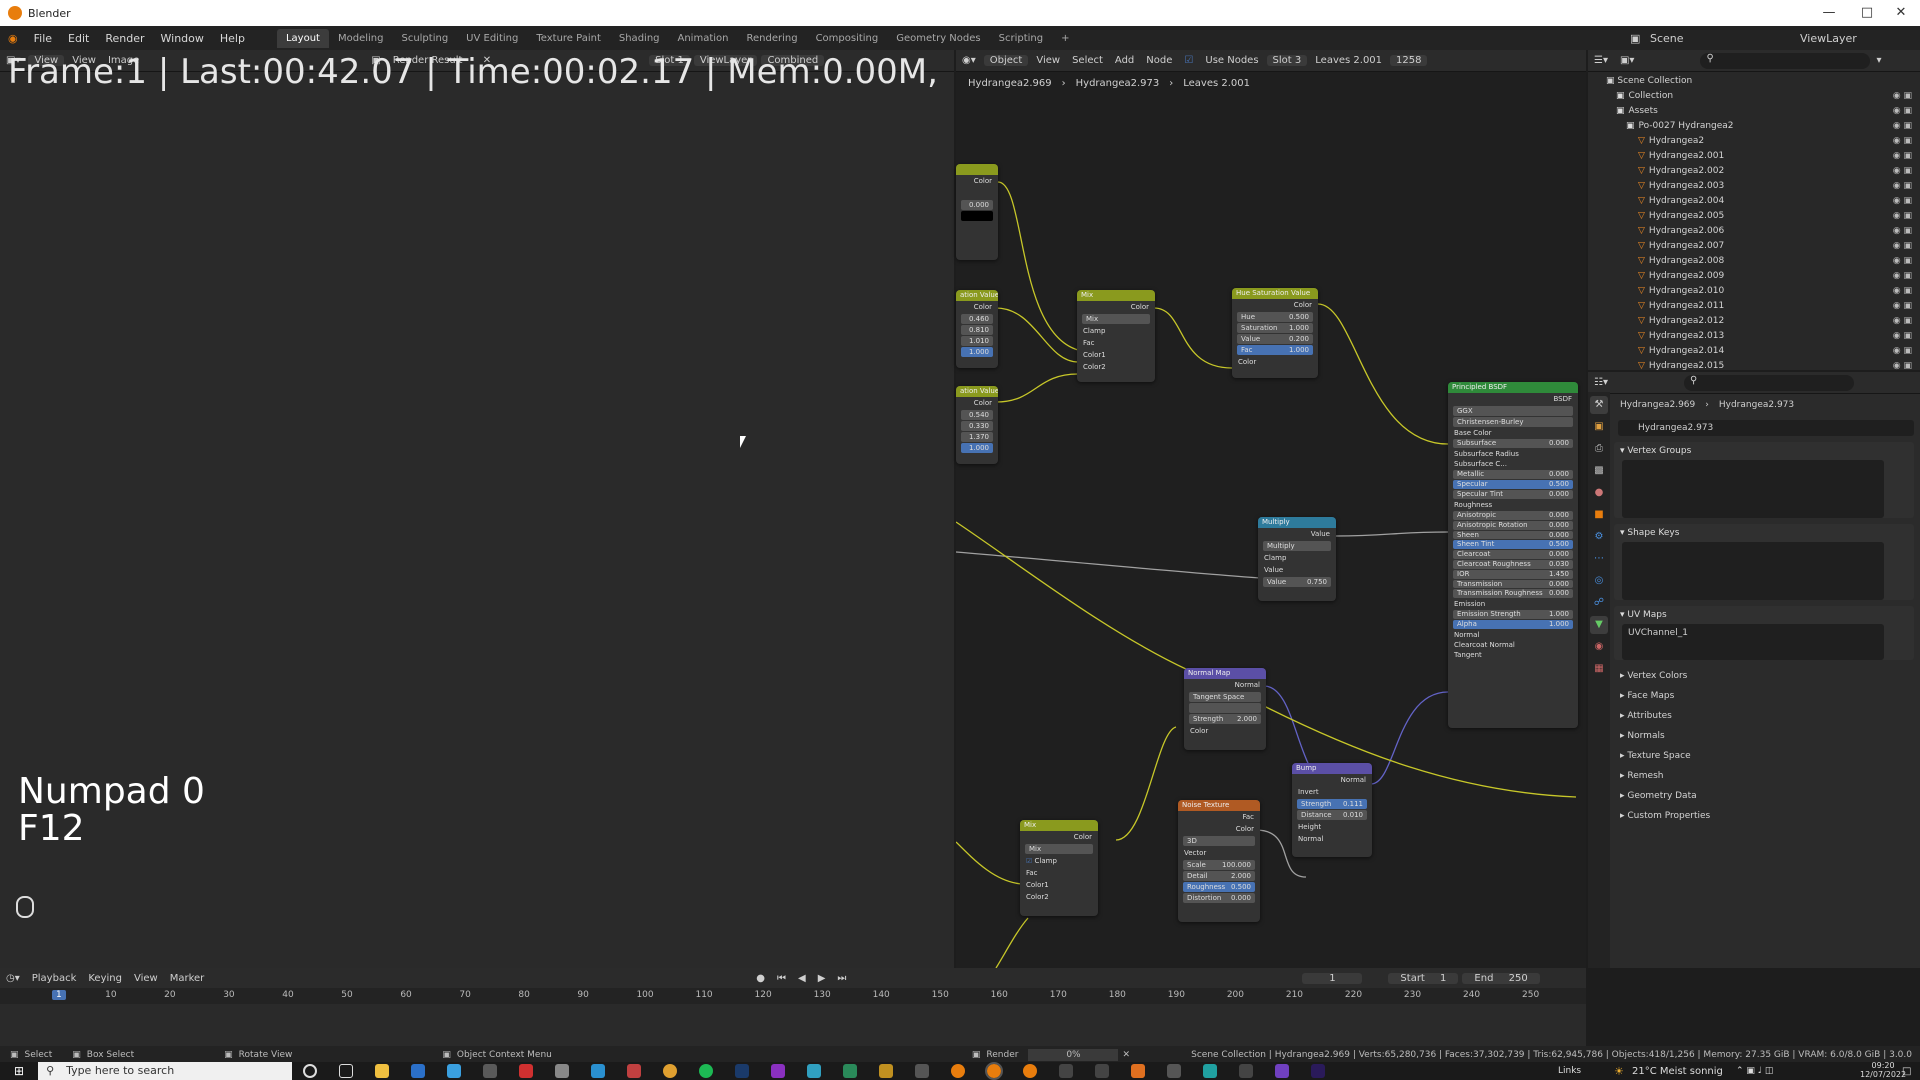  What do you see at coordinates (1764, 676) in the screenshot?
I see `panel-collapsed: ▸ Vertex Colors` at bounding box center [1764, 676].